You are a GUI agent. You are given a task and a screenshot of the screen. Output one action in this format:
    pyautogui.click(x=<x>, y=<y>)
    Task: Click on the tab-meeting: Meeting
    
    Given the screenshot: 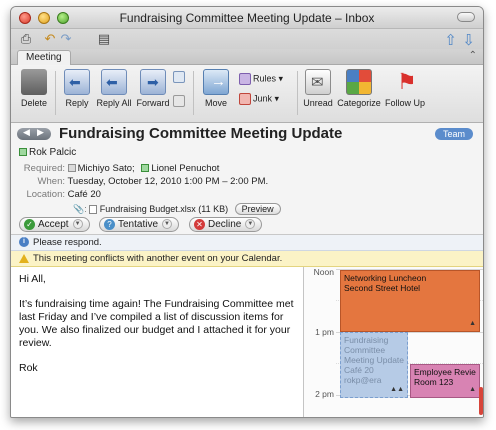 What is the action you would take?
    pyautogui.click(x=44, y=57)
    